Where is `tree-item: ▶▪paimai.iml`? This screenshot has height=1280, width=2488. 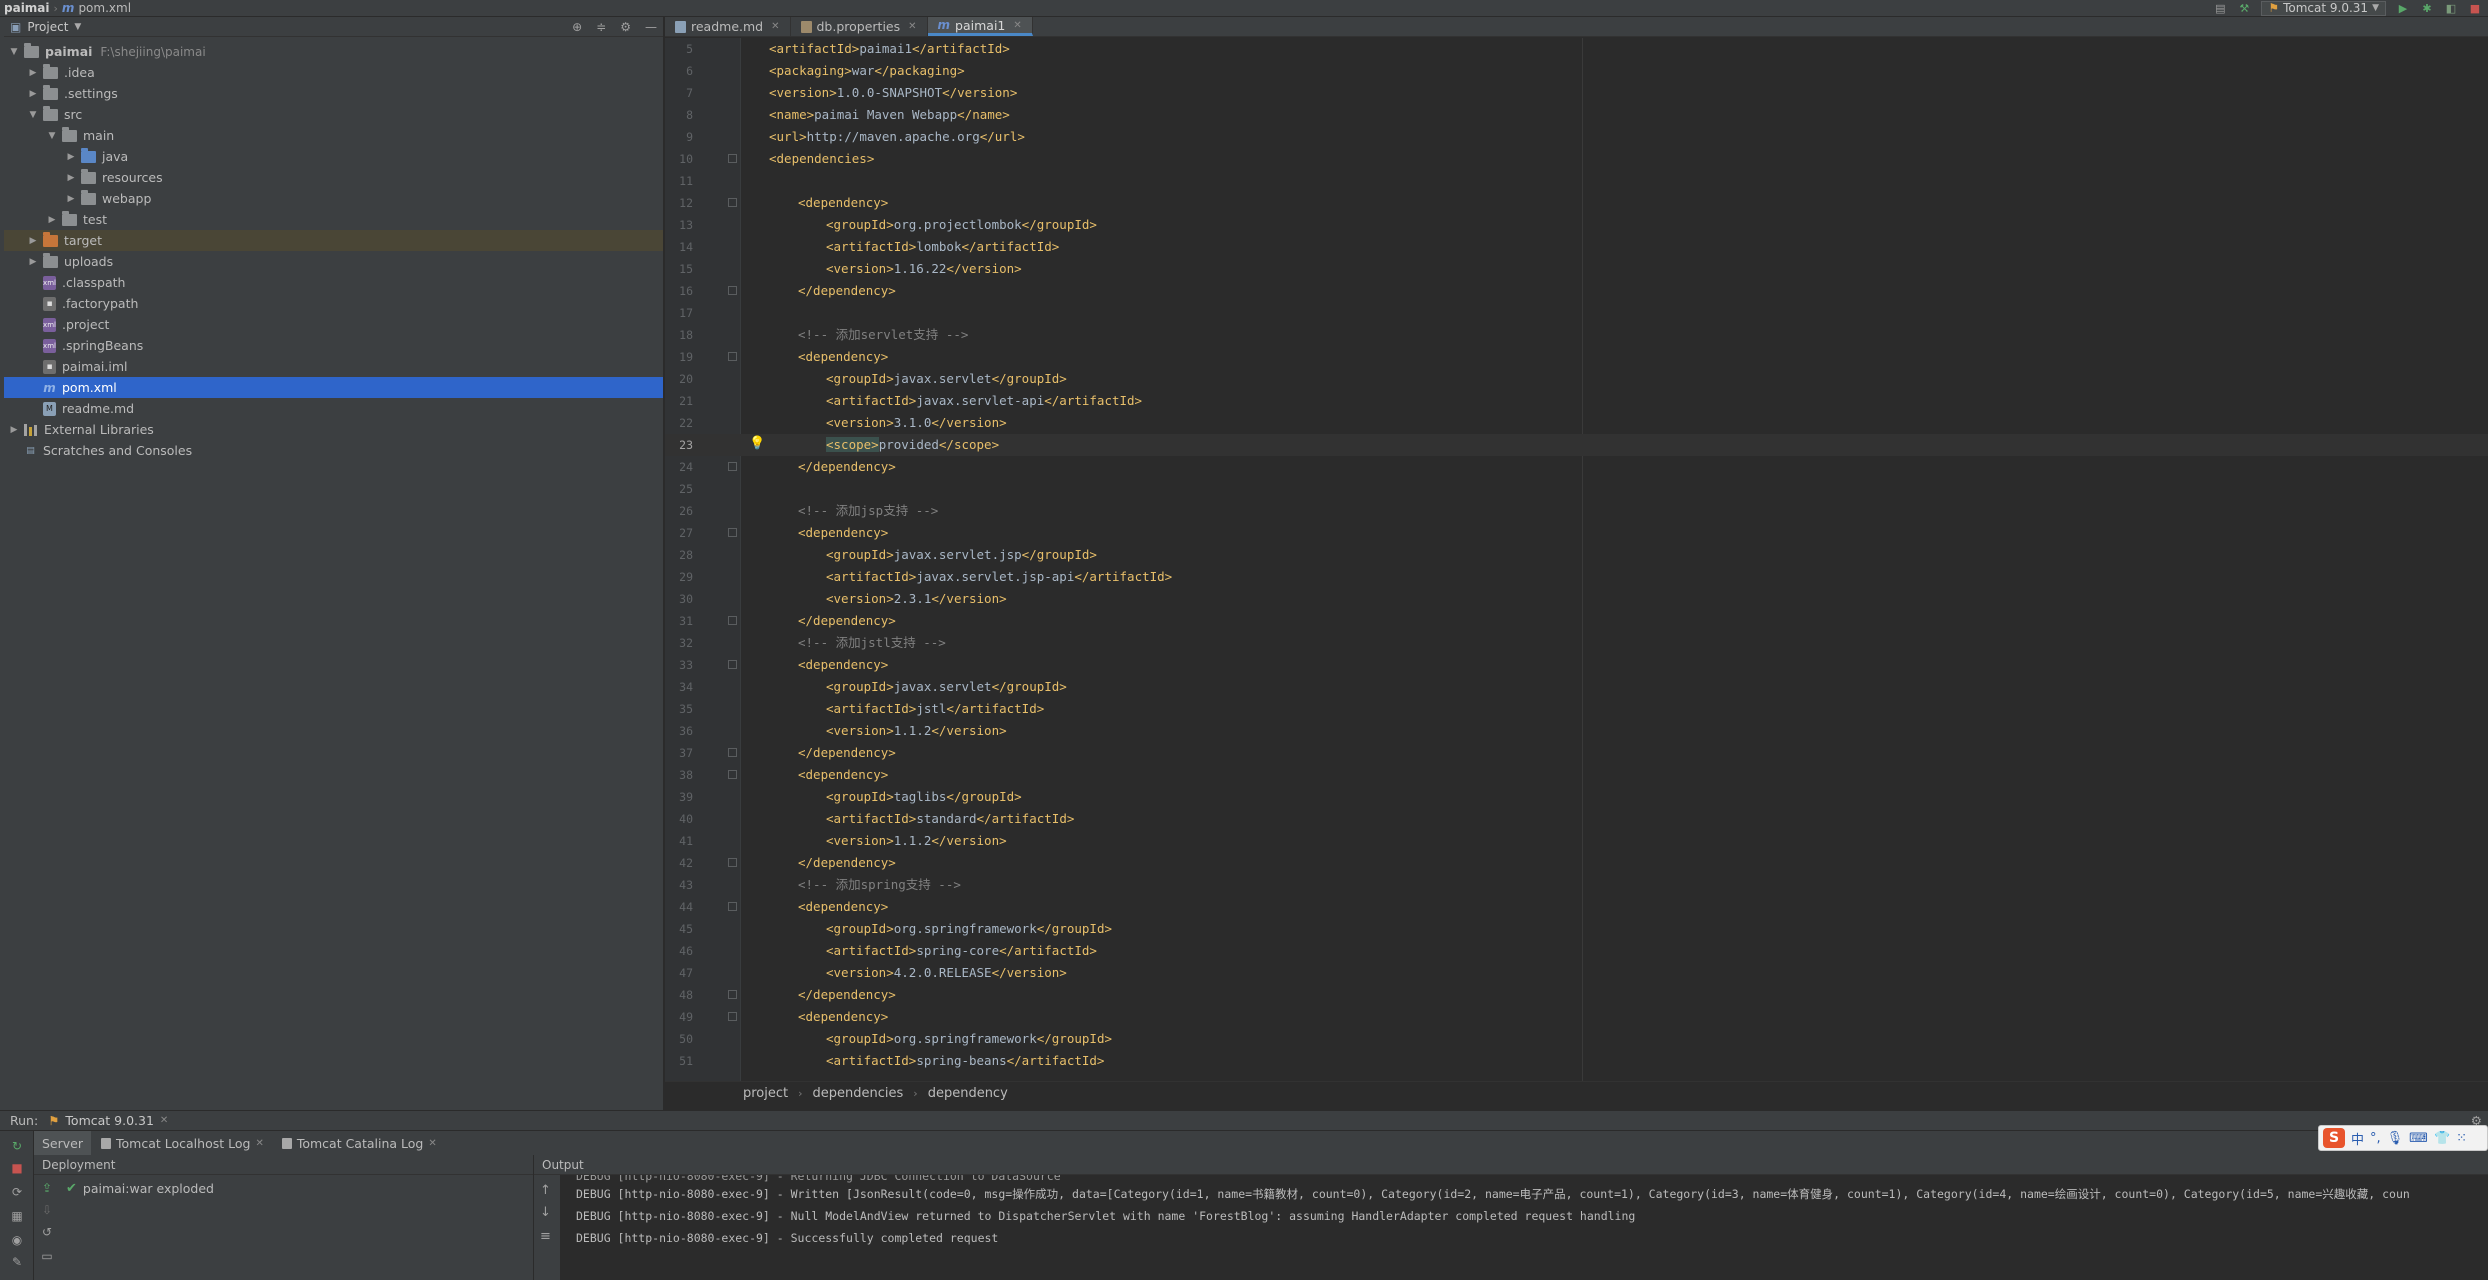
tree-item: ▶▪paimai.iml is located at coordinates (333, 366).